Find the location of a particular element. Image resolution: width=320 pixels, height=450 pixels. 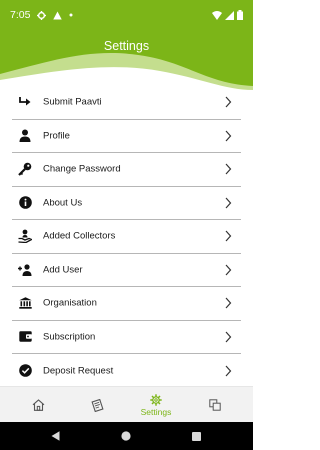

menu-item-about-us: About Us is located at coordinates (126, 203).